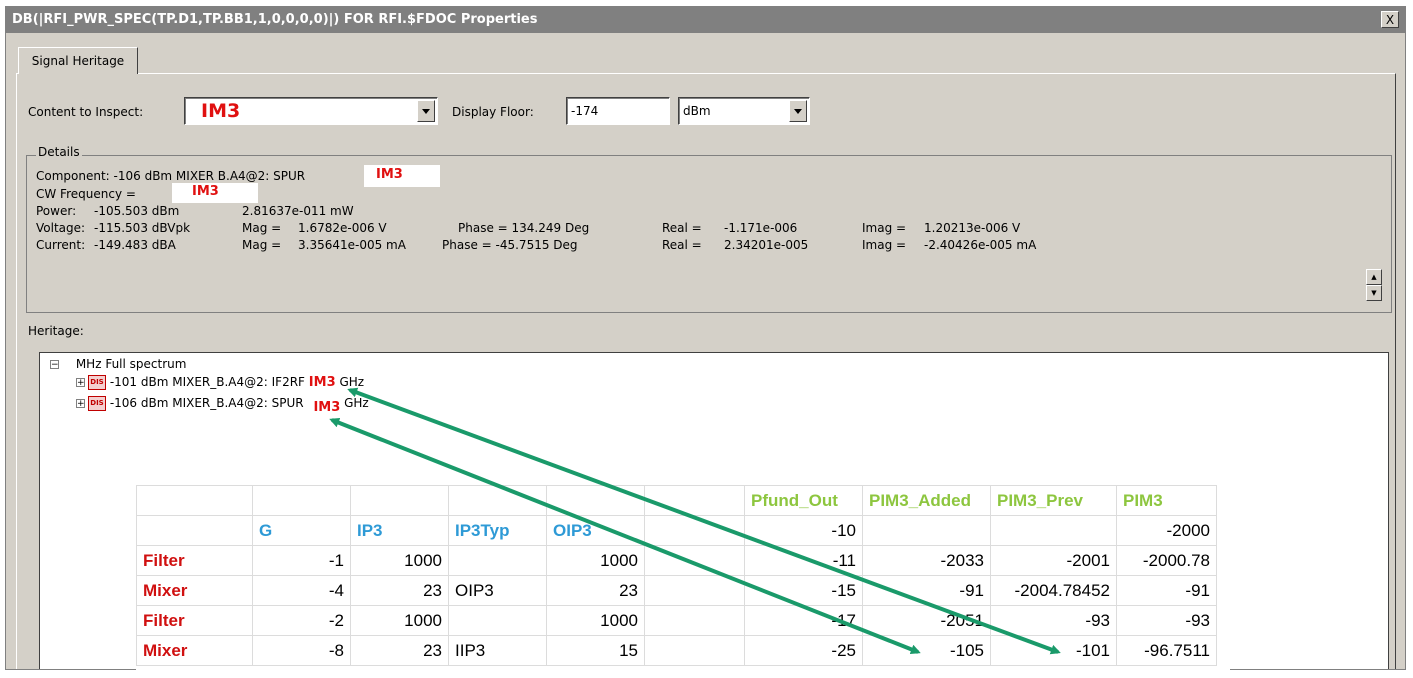 The image size is (1413, 678). What do you see at coordinates (524, 228) in the screenshot?
I see `voltage-phase: Phase = 134.249 Deg` at bounding box center [524, 228].